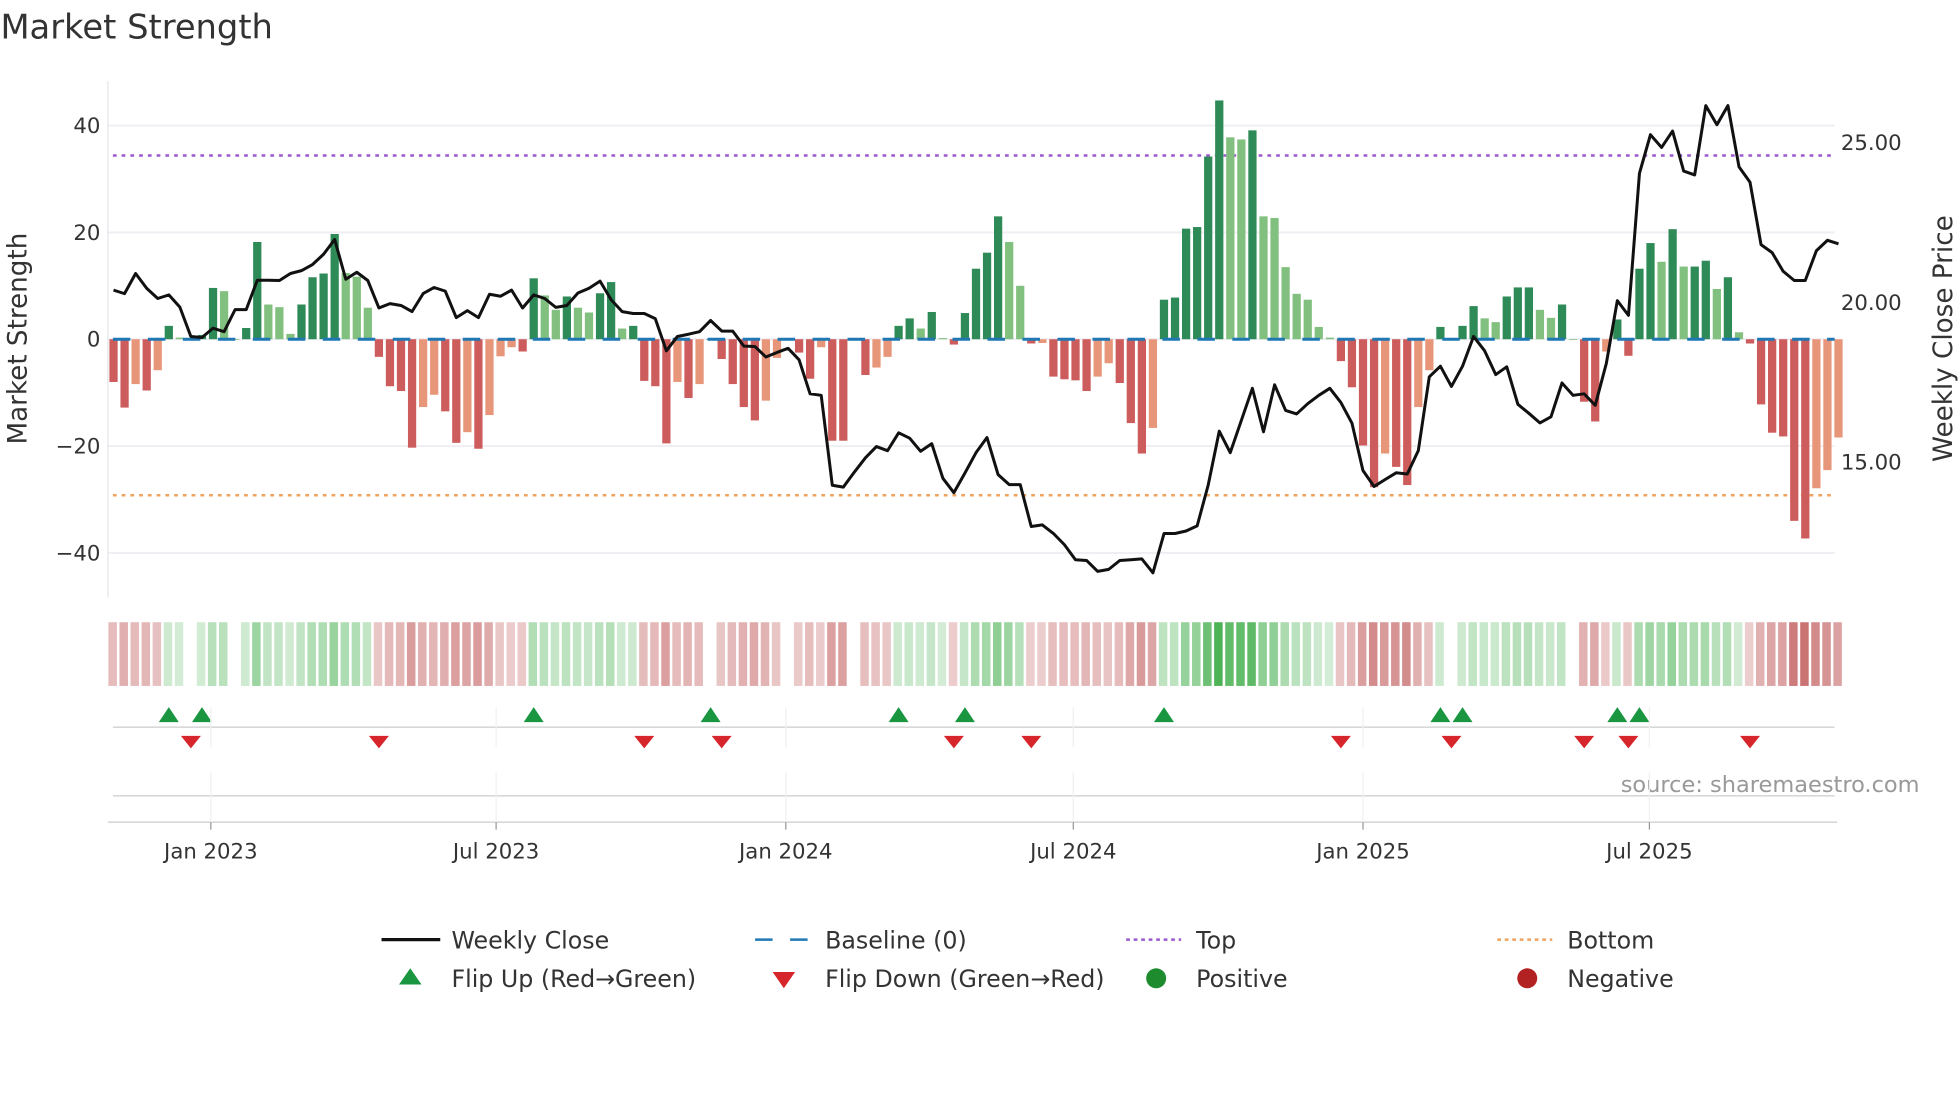 This screenshot has height=1102, width=1960. What do you see at coordinates (1871, 463) in the screenshot?
I see `y2-tick-label: 15.00` at bounding box center [1871, 463].